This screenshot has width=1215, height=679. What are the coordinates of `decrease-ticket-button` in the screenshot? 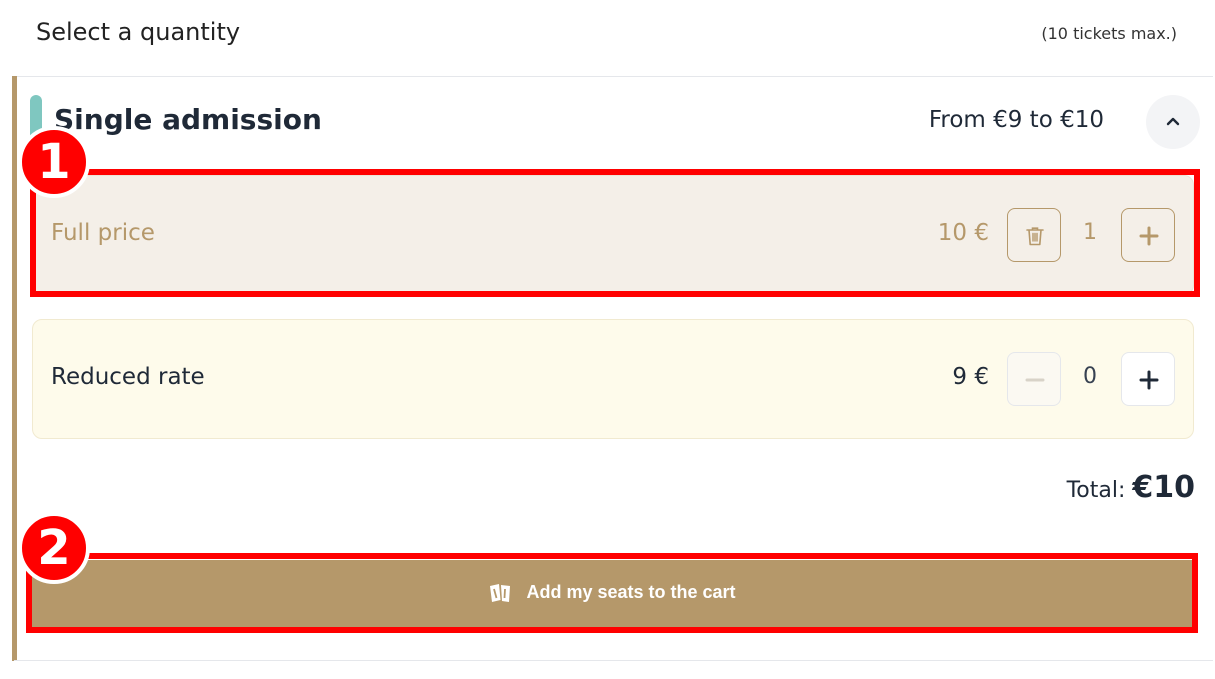 It's located at (1034, 379).